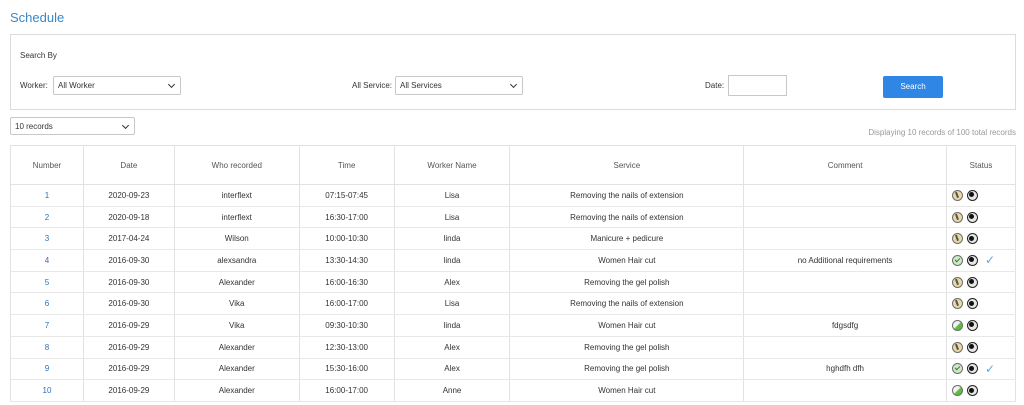 This screenshot has width=1024, height=405. What do you see at coordinates (47, 325) in the screenshot?
I see `row-number-link: 7` at bounding box center [47, 325].